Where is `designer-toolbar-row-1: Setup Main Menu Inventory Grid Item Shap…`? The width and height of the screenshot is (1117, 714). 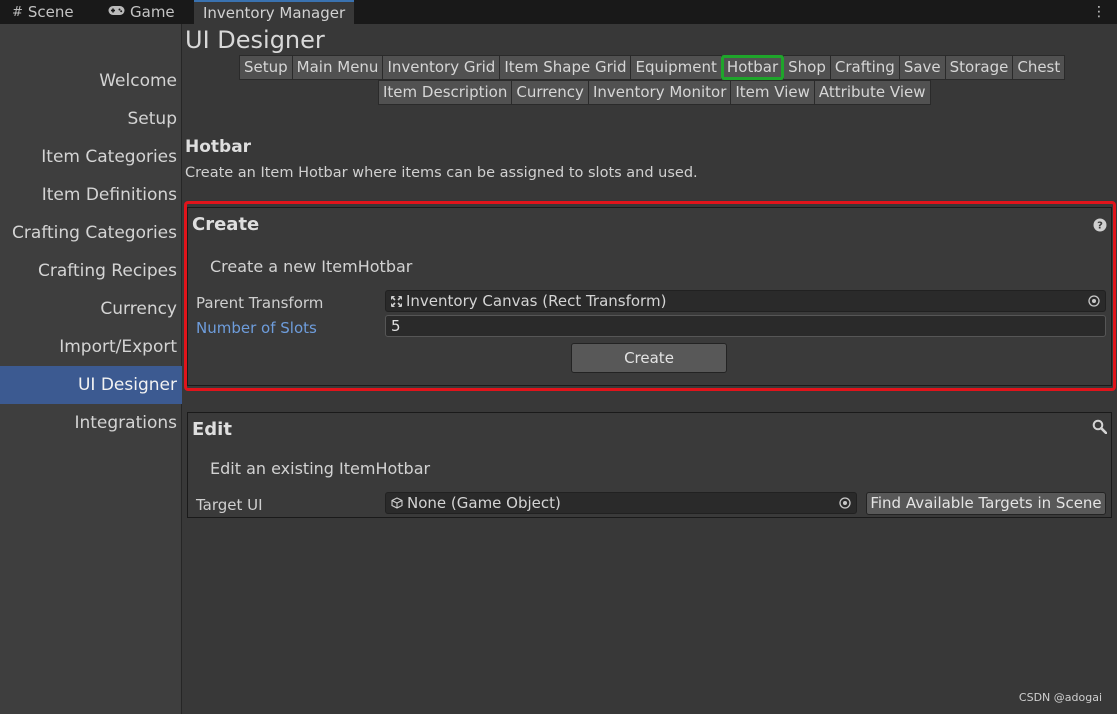
designer-toolbar-row-1: Setup Main Menu Inventory Grid Item Shap… is located at coordinates (652, 67).